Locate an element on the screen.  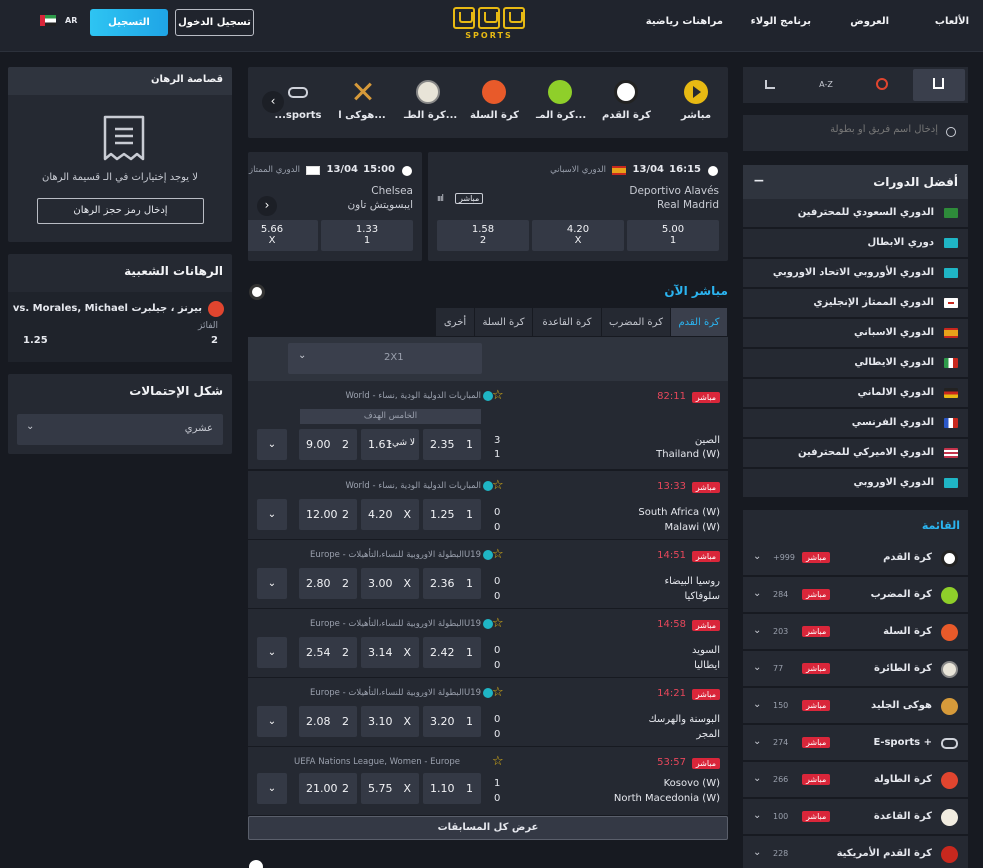
search-box is located at coordinates (855, 133).